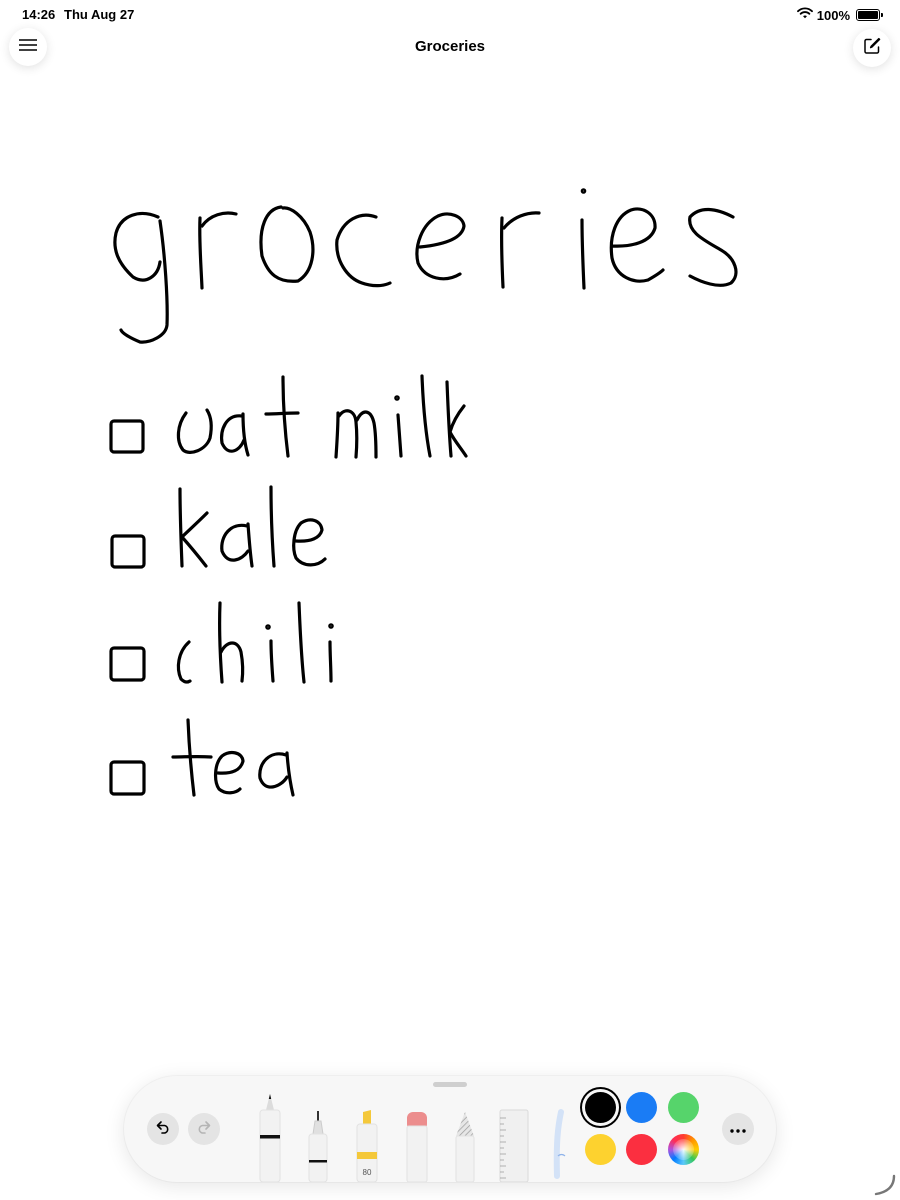  I want to click on highlighter-tool: 80, so click(367, 1134).